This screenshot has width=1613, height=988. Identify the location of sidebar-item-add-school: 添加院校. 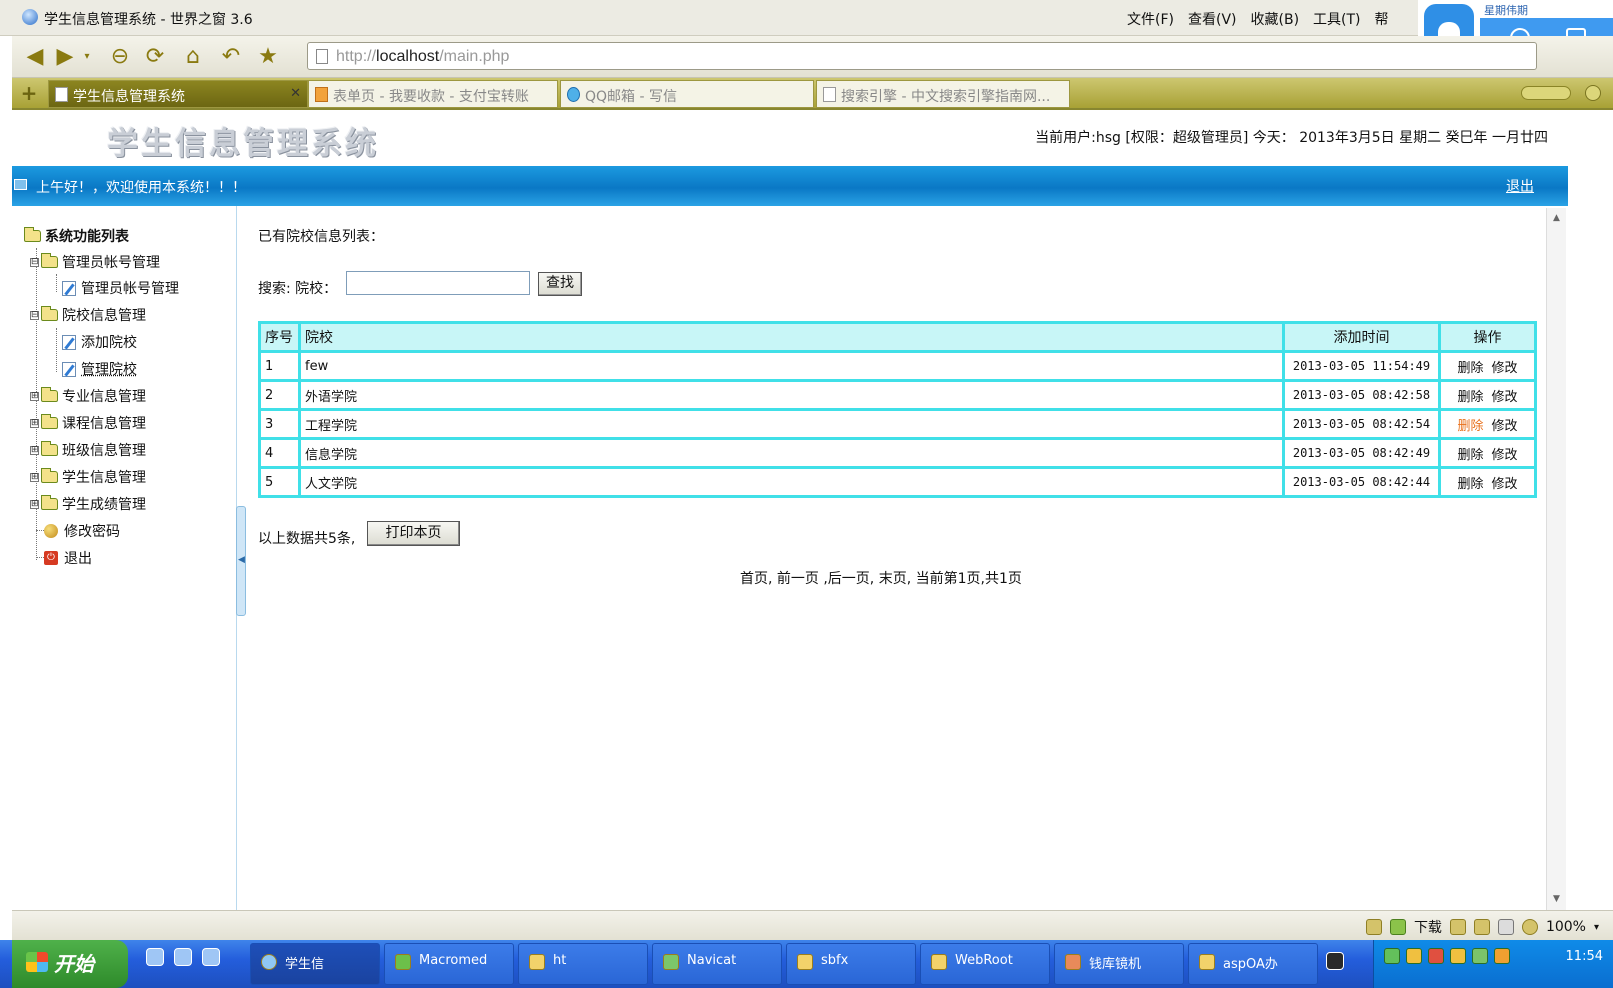
(99, 342).